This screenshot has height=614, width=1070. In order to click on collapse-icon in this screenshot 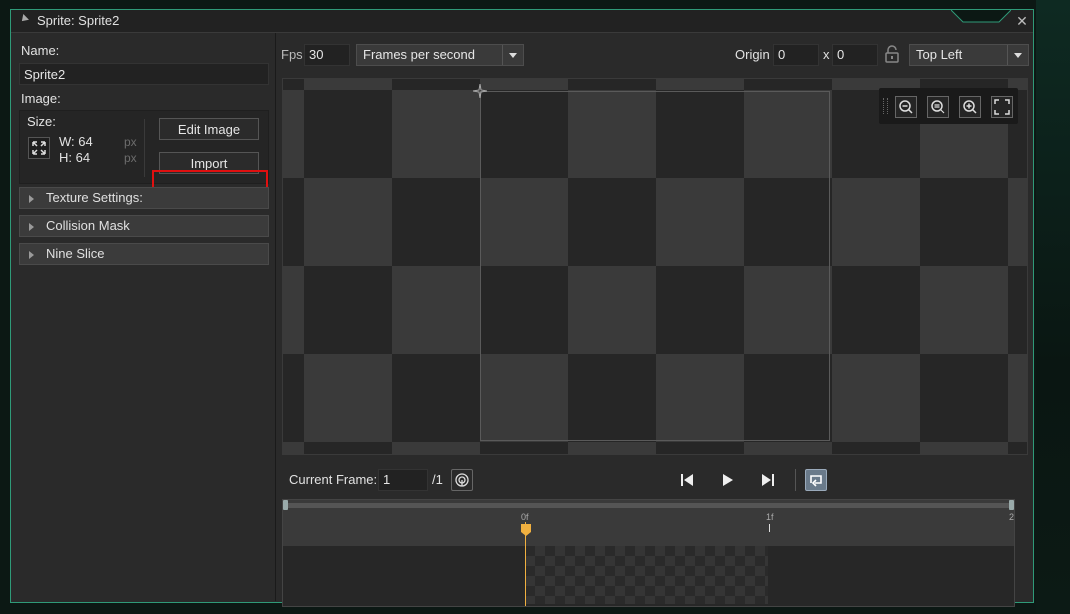, I will do `click(24, 19)`.